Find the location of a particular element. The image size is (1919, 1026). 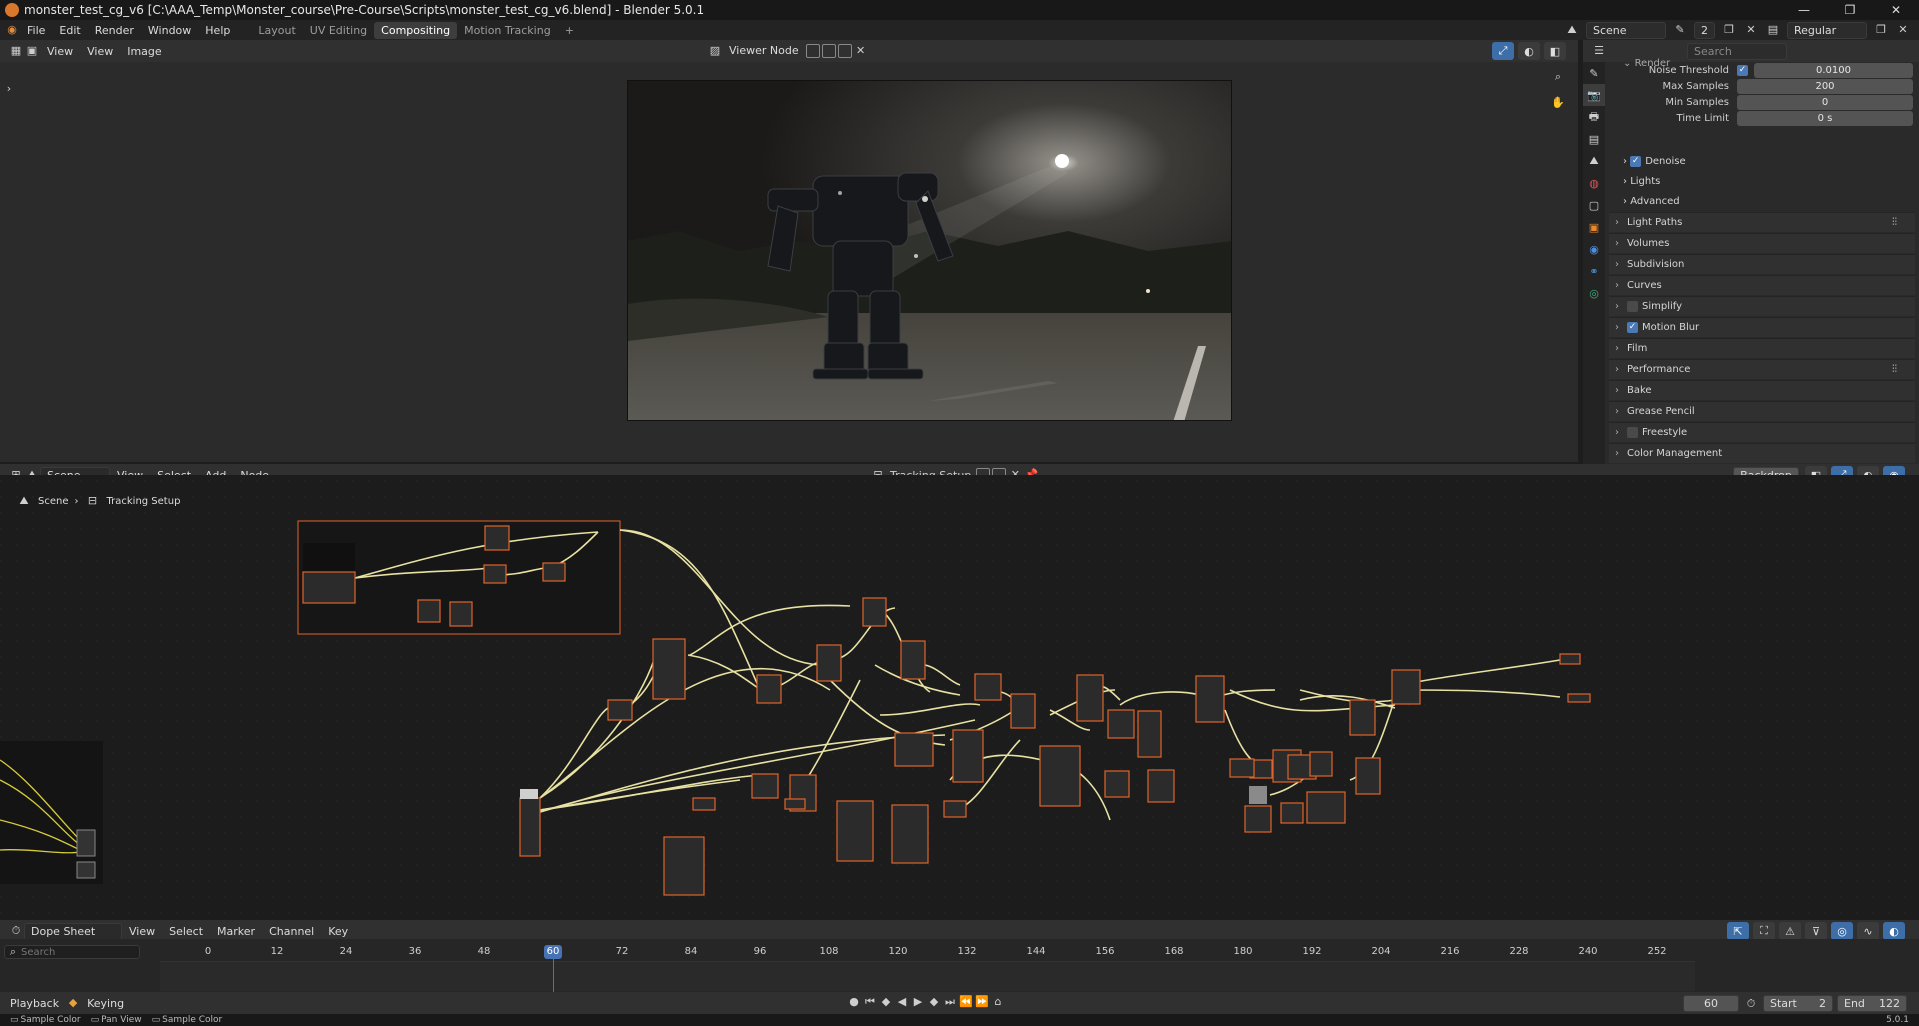

filter-icon: ⊽ is located at coordinates (1816, 931).